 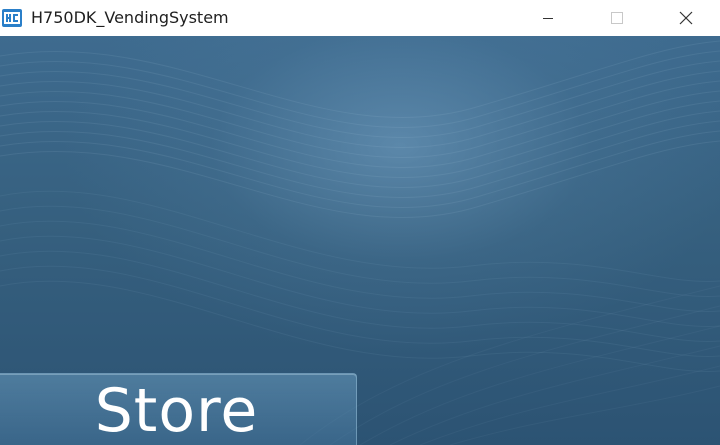 I want to click on close-icon, so click(x=686, y=18).